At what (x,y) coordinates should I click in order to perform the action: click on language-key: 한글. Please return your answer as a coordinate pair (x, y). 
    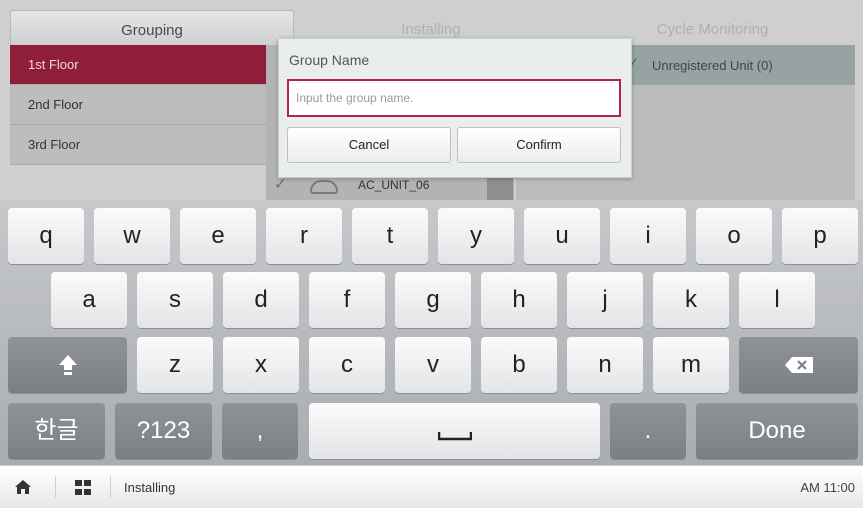
    Looking at the image, I should click on (56, 431).